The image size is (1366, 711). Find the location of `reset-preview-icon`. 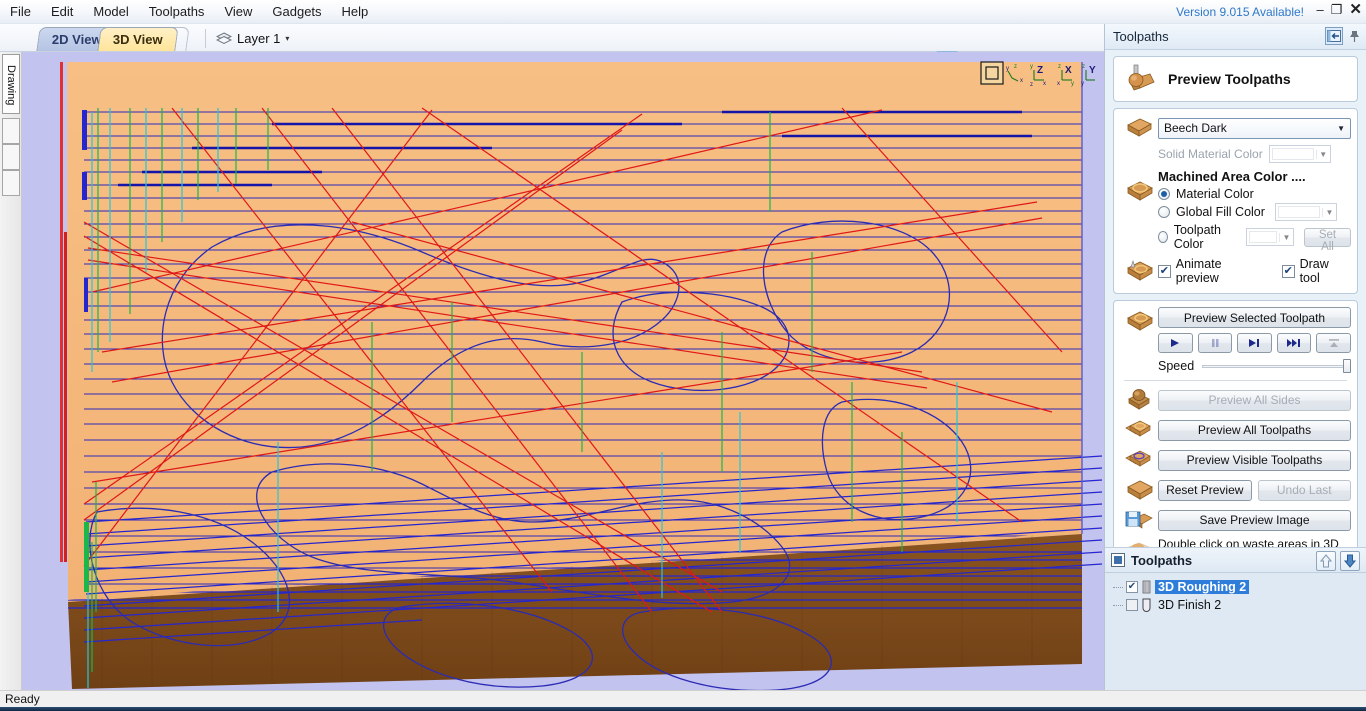

reset-preview-icon is located at coordinates (1139, 490).